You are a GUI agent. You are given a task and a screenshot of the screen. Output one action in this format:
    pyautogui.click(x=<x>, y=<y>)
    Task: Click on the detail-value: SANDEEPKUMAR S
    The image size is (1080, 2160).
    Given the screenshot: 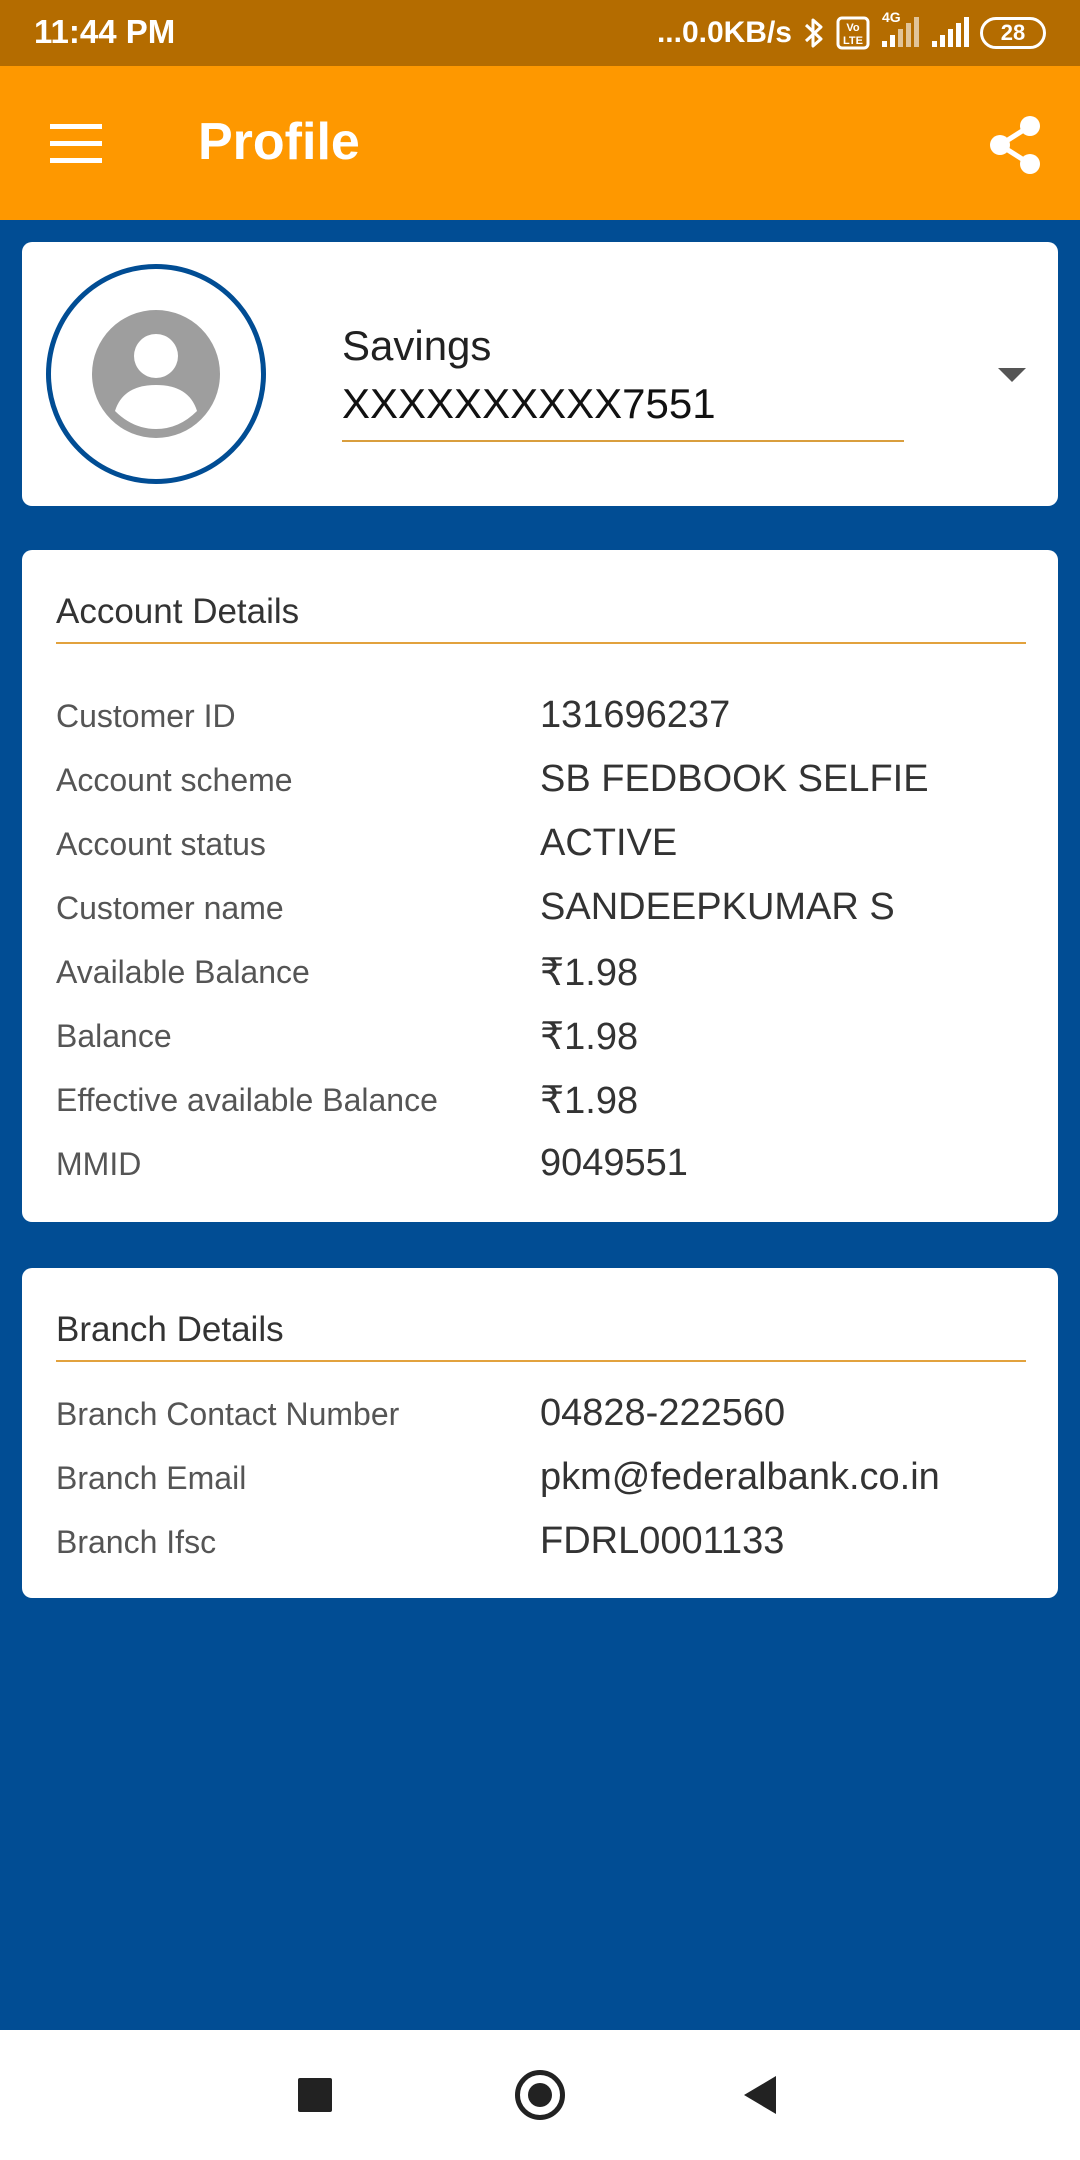 What is the action you would take?
    pyautogui.click(x=717, y=907)
    